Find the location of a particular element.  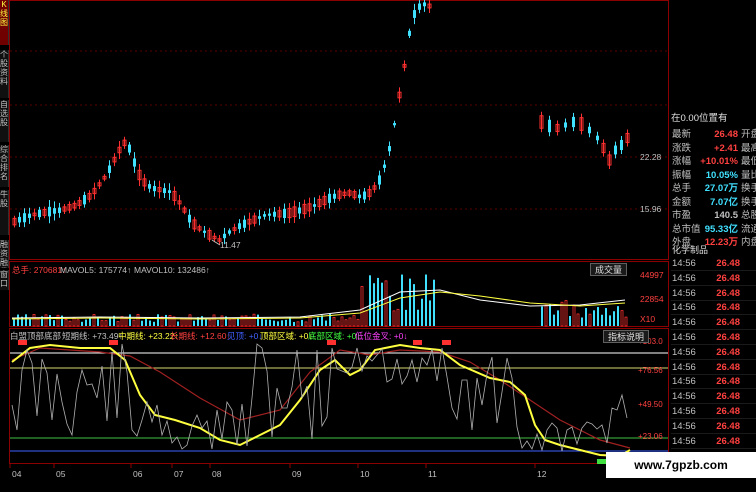

volume-ma5-line is located at coordinates (318, 304).